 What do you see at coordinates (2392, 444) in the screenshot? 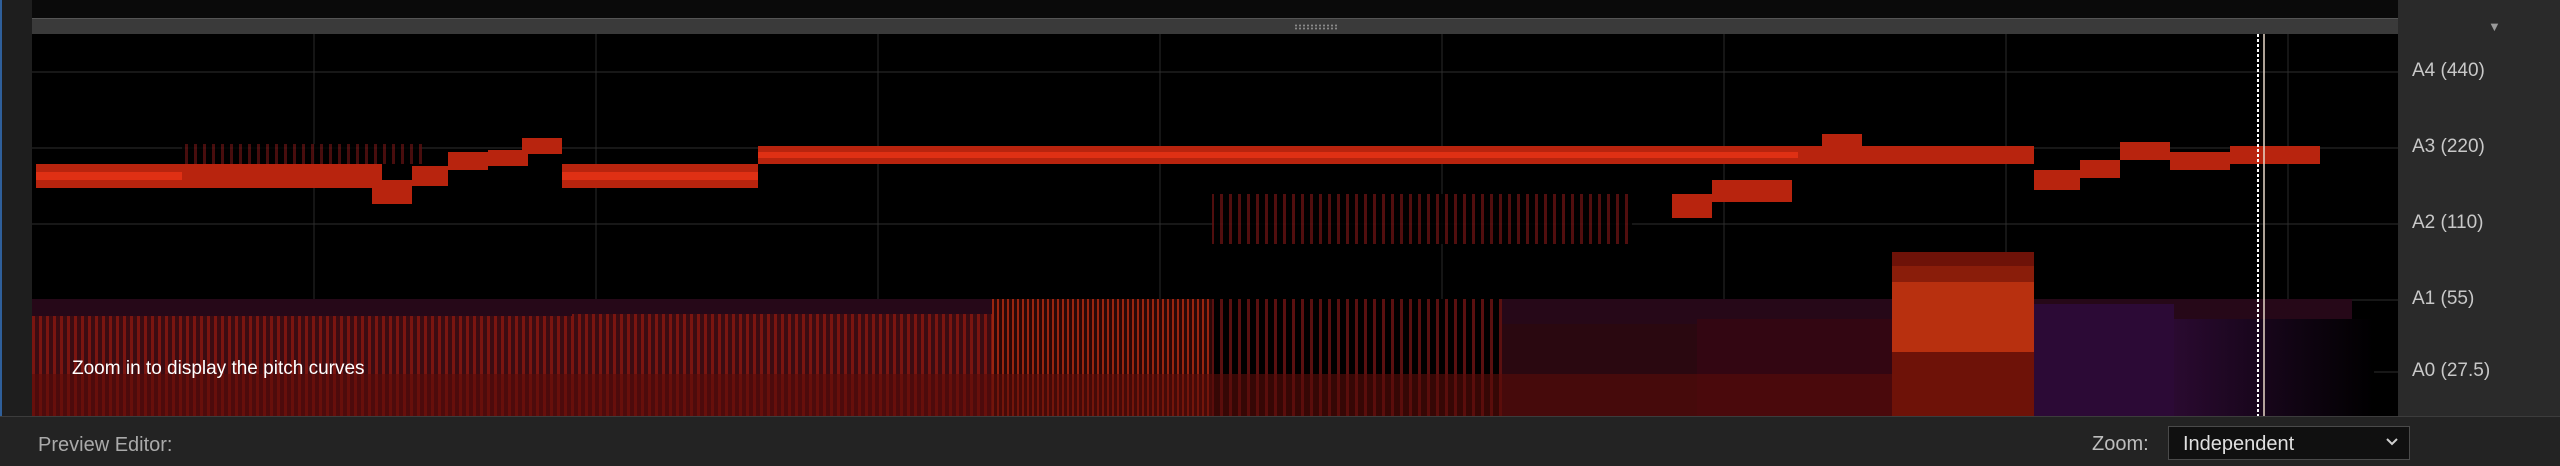
I see `chevron-down-icon` at bounding box center [2392, 444].